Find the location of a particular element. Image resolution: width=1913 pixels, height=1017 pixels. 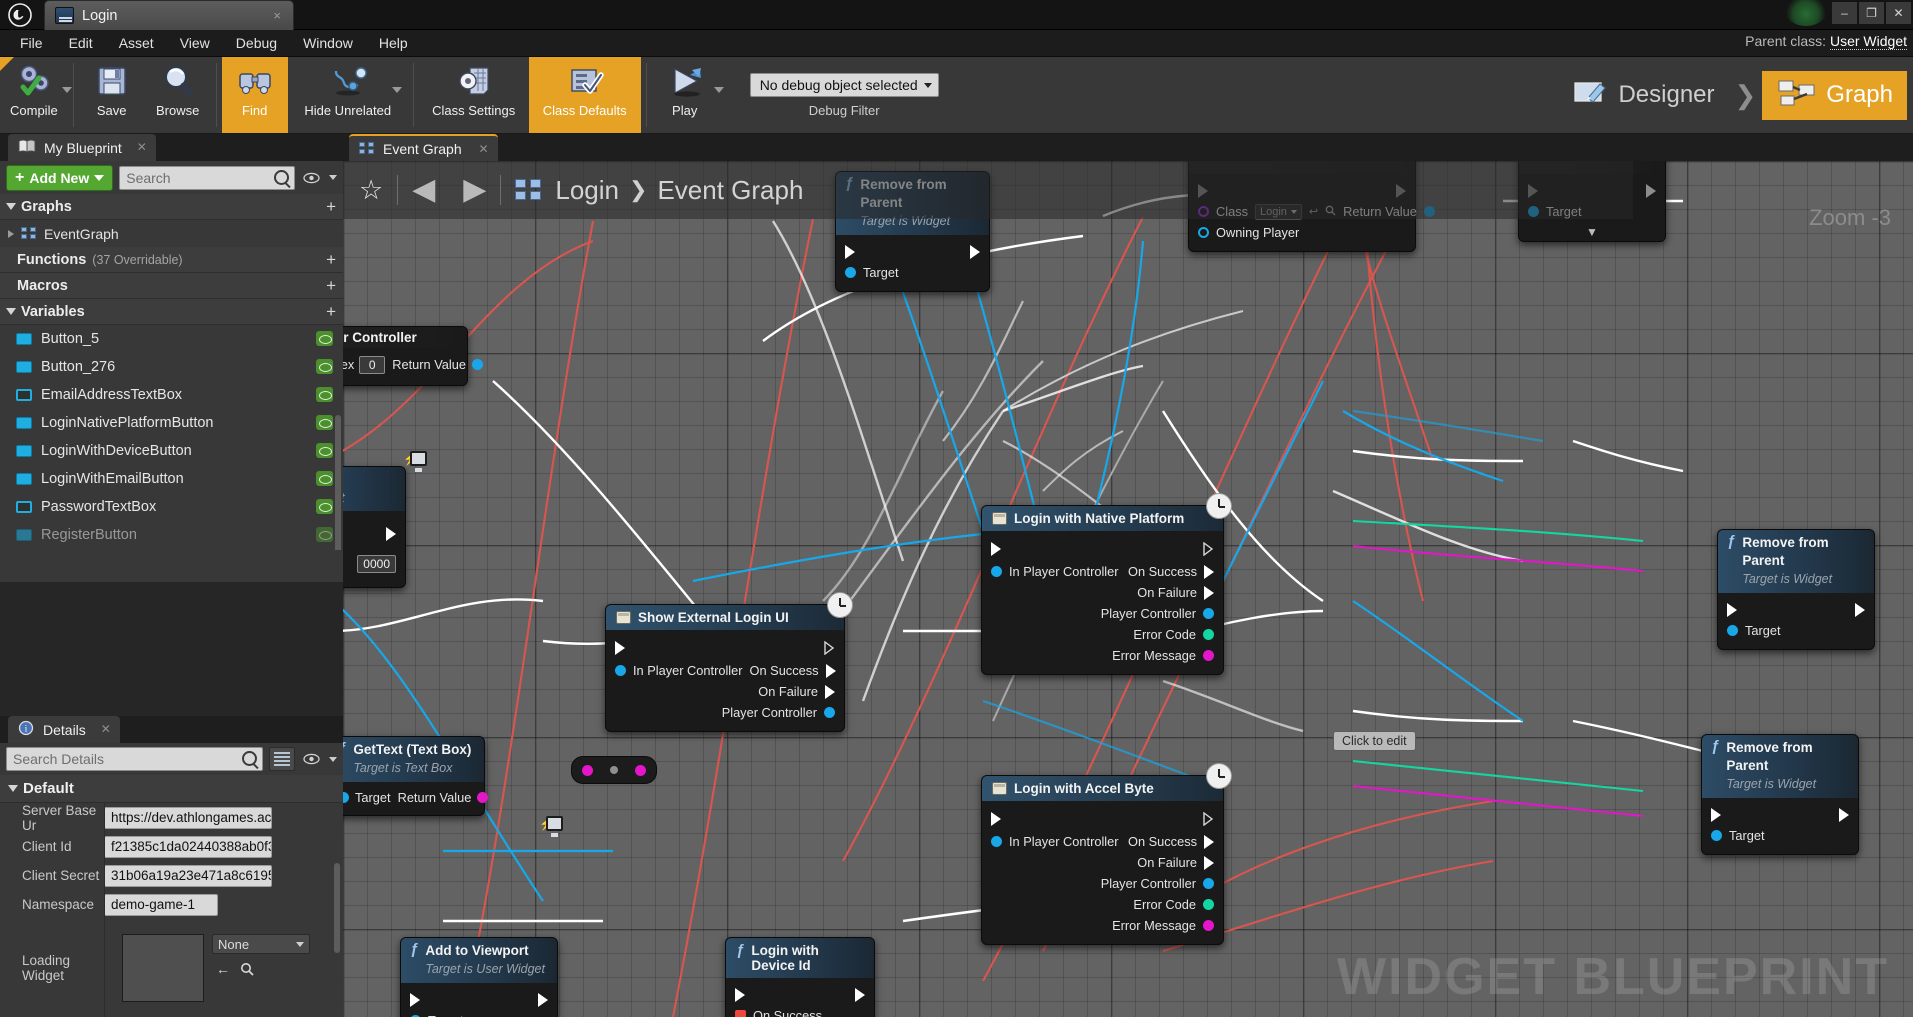

variable-row: RegisterButton is located at coordinates (171, 535).